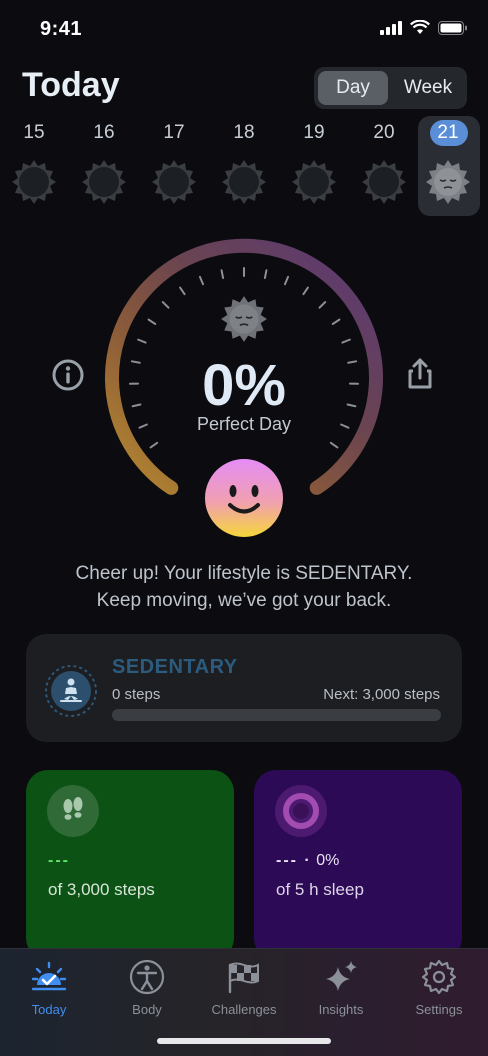  What do you see at coordinates (452, 27) in the screenshot?
I see `battery-icon` at bounding box center [452, 27].